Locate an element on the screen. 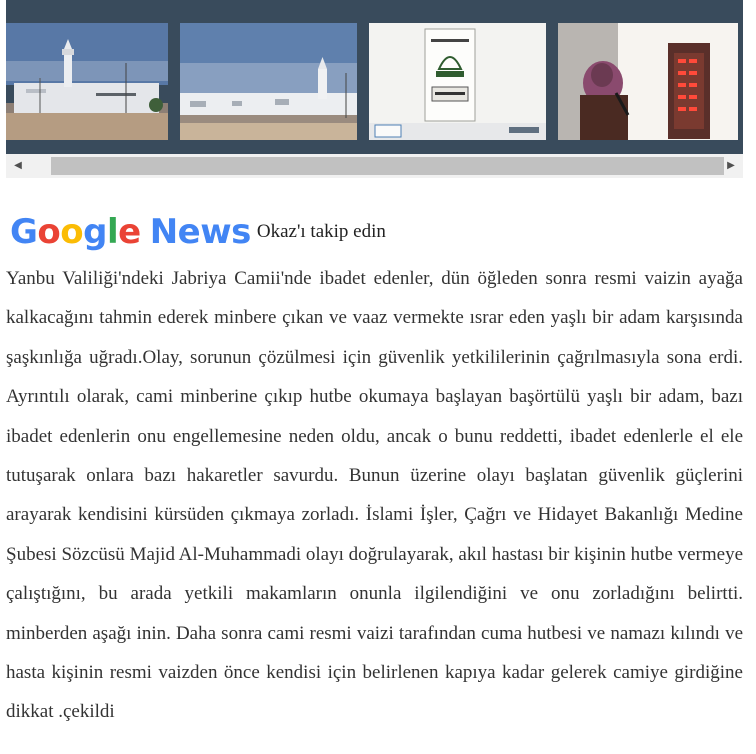 This screenshot has height=754, width=756. news-wordmark: News is located at coordinates (200, 232).